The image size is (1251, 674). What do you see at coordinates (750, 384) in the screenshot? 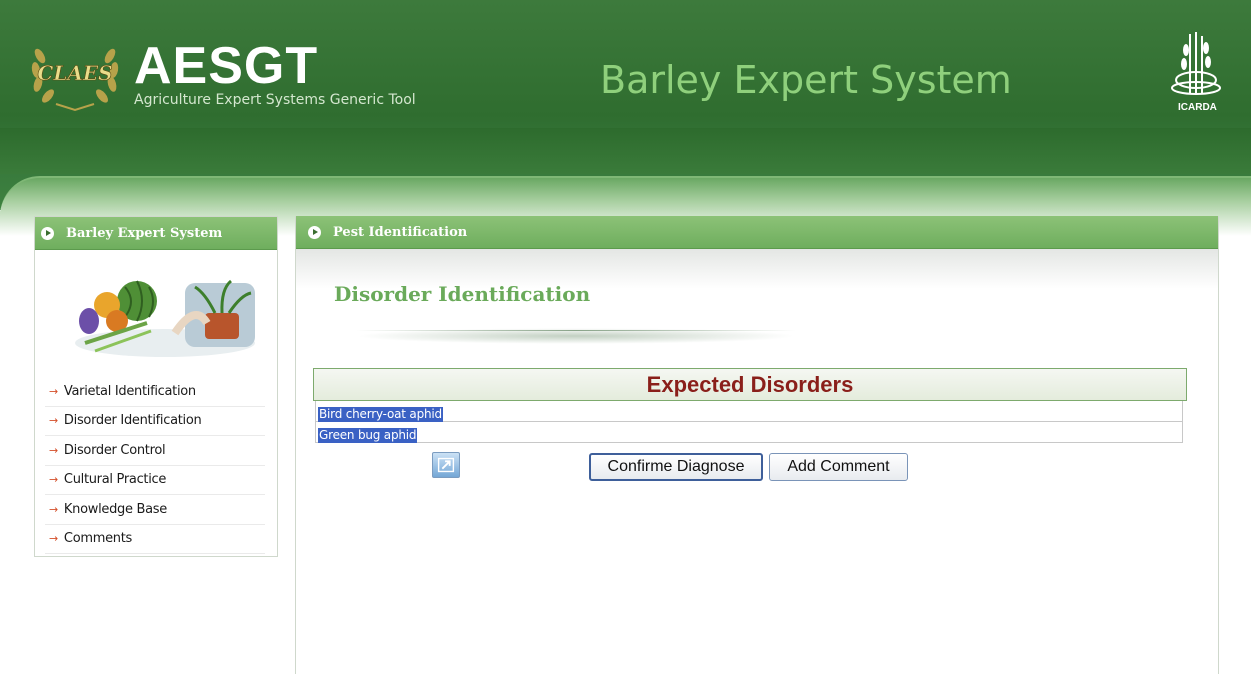
I see `results-header: Expected Disorders` at bounding box center [750, 384].